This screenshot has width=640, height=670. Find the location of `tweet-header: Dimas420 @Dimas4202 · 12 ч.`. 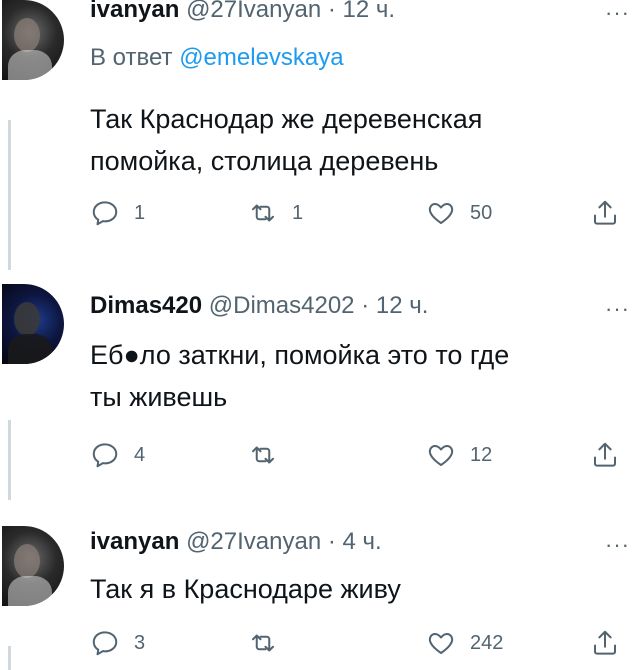

tweet-header: Dimas420 @Dimas4202 · 12 ч. is located at coordinates (259, 306).